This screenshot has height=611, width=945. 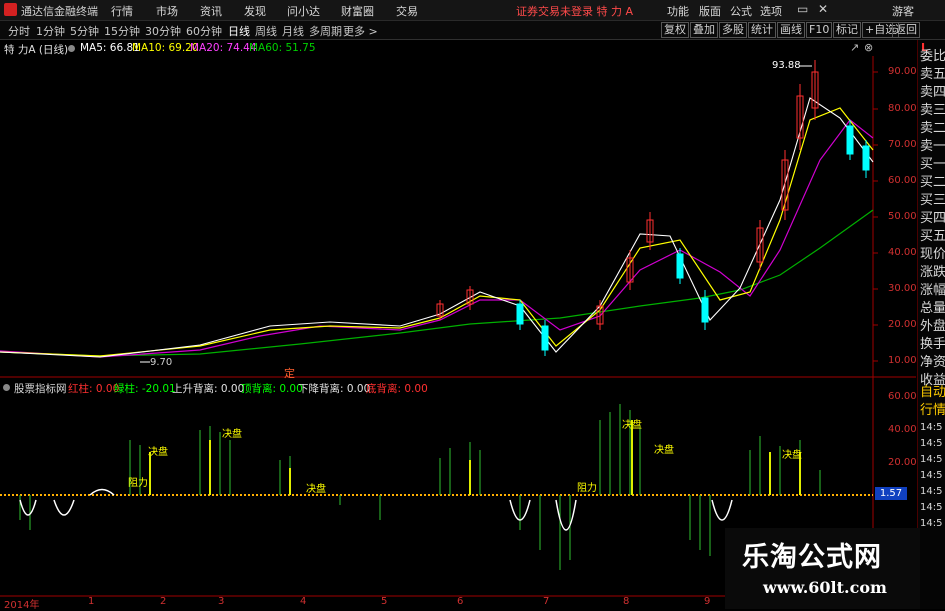 What do you see at coordinates (145, 389) in the screenshot?
I see `indicator-green: 绿柱: -20.01` at bounding box center [145, 389].